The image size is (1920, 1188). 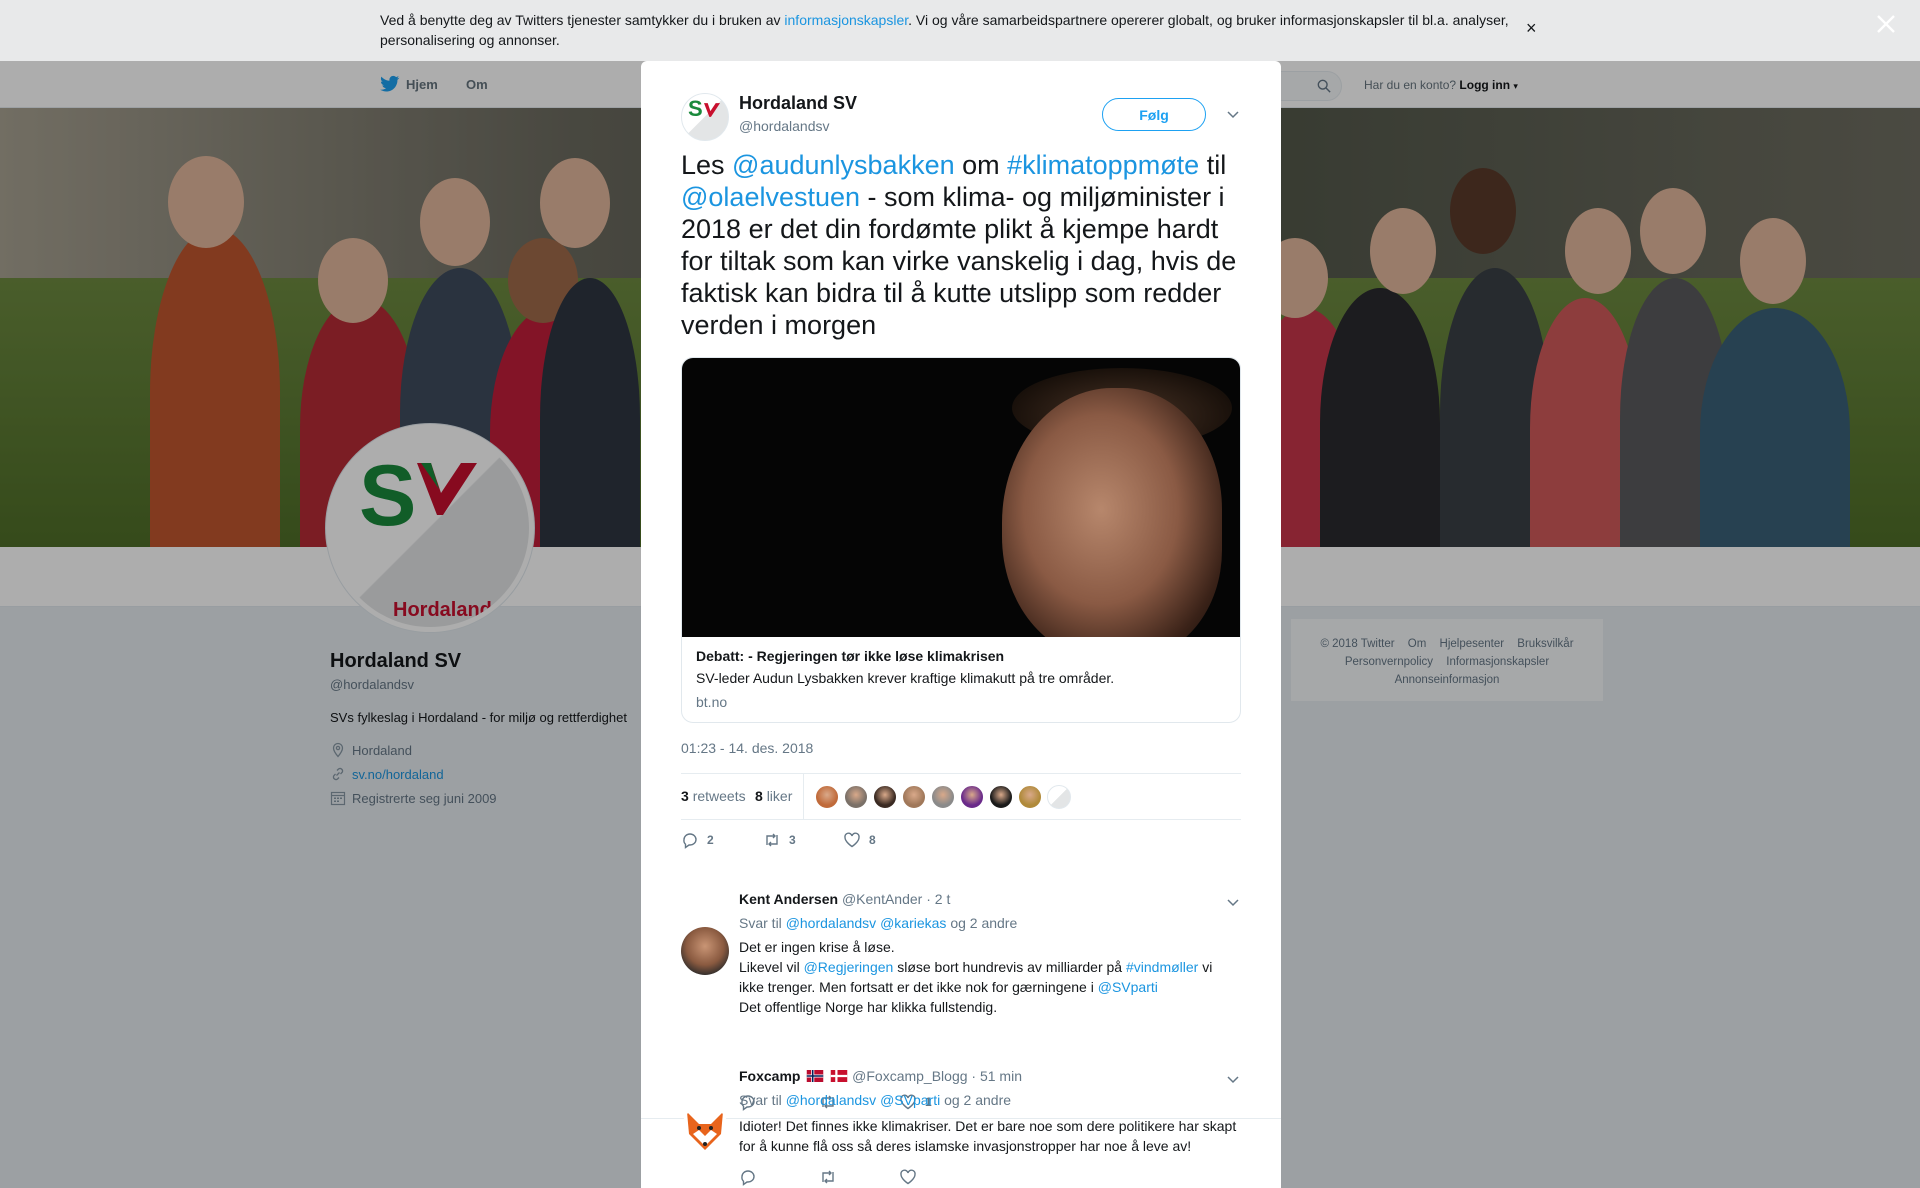 What do you see at coordinates (839, 1076) in the screenshot?
I see `denmark-flag-icon` at bounding box center [839, 1076].